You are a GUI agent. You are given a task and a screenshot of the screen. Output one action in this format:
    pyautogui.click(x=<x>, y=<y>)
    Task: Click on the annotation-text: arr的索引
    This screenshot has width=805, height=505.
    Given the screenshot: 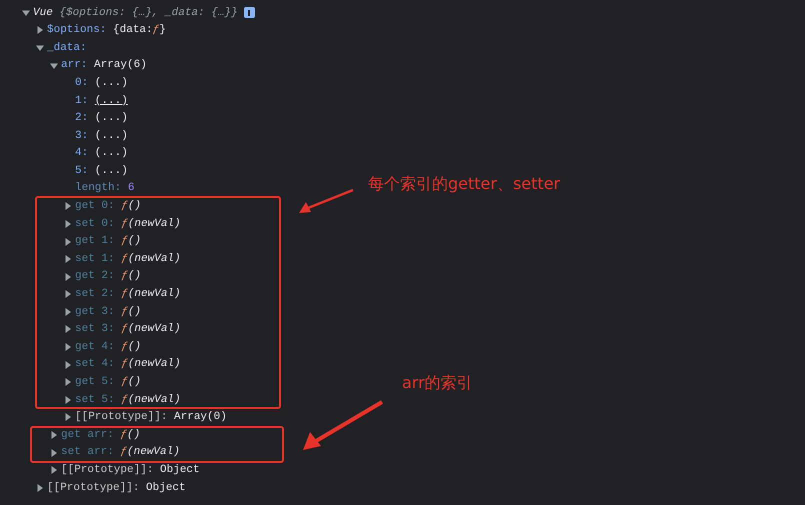 What is the action you would take?
    pyautogui.click(x=437, y=383)
    